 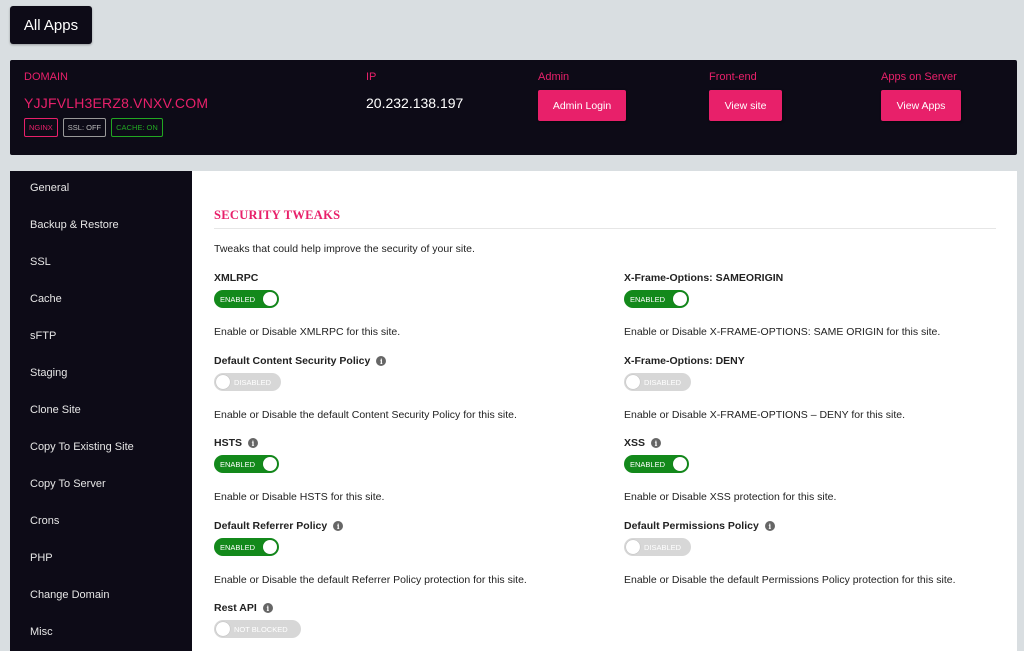 I want to click on ip-value: 20.232.138.197, so click(x=415, y=103).